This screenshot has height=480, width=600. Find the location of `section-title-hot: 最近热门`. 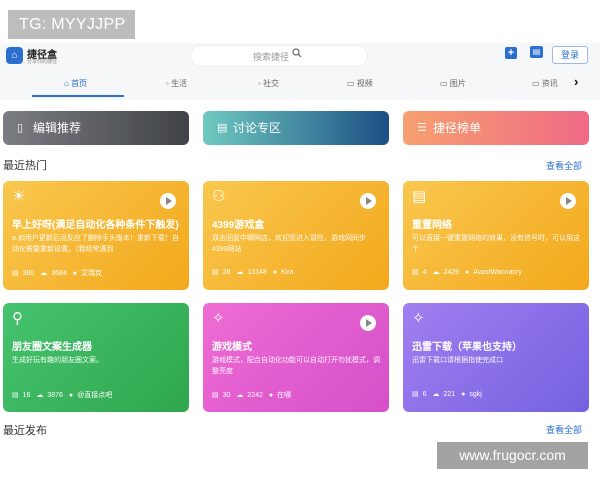

section-title-hot: 最近热门 is located at coordinates (25, 166).